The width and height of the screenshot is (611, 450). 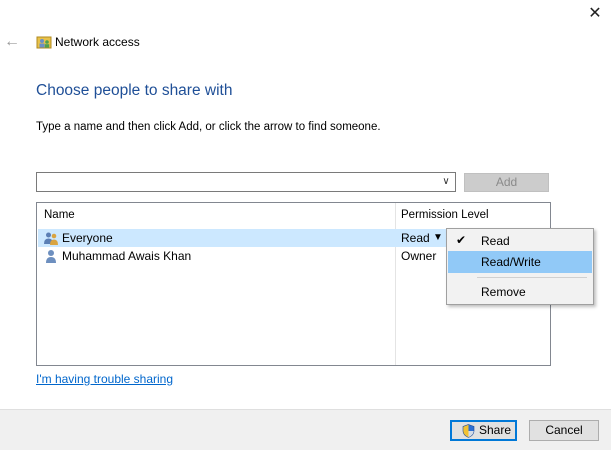 I want to click on network-users-icon, so click(x=44, y=42).